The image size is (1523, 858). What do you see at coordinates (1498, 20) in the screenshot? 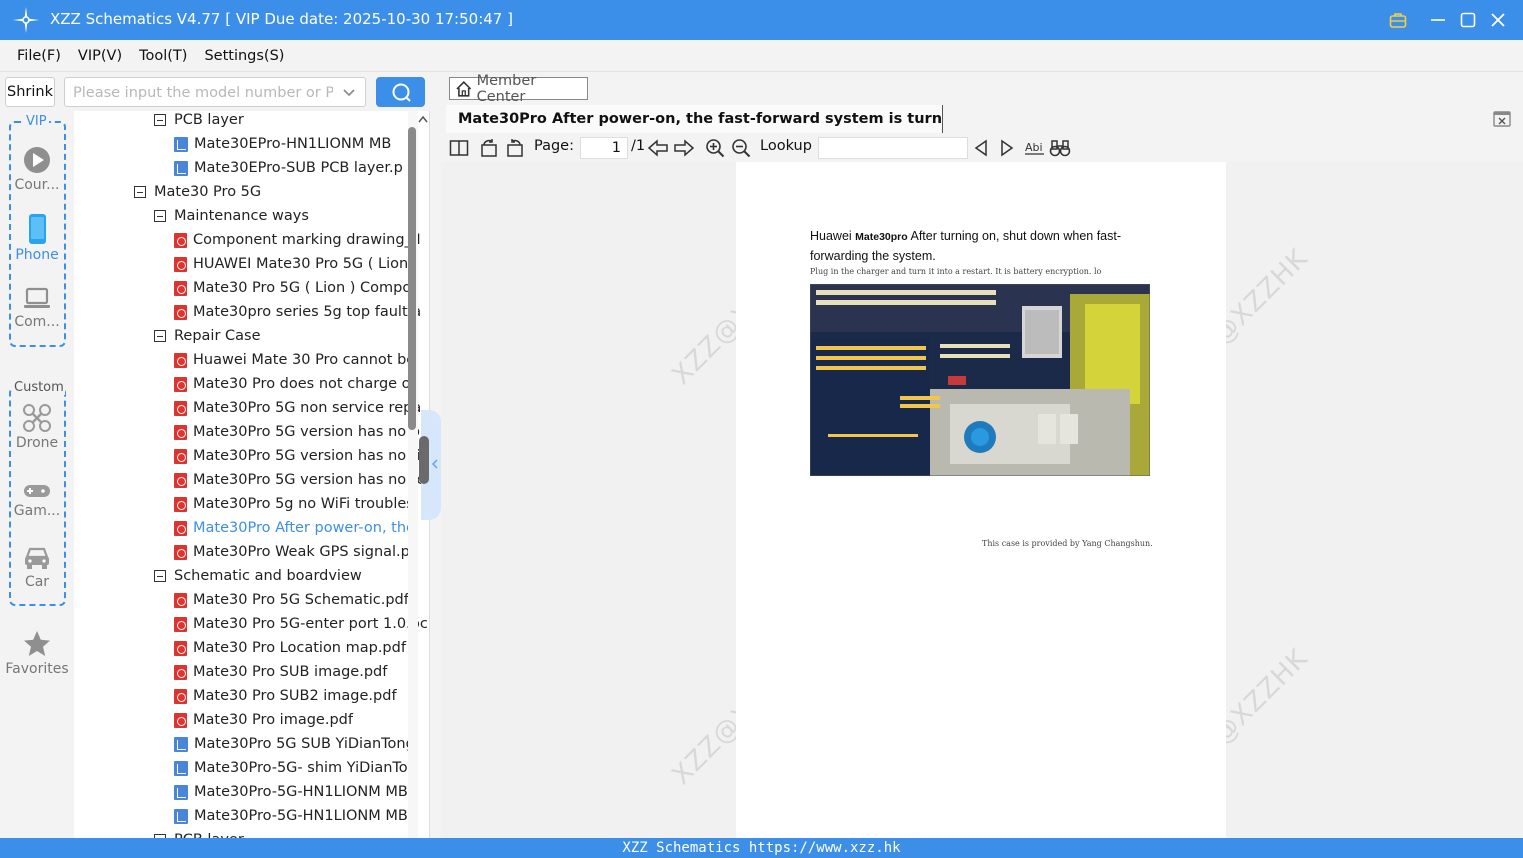
I see `close-button` at bounding box center [1498, 20].